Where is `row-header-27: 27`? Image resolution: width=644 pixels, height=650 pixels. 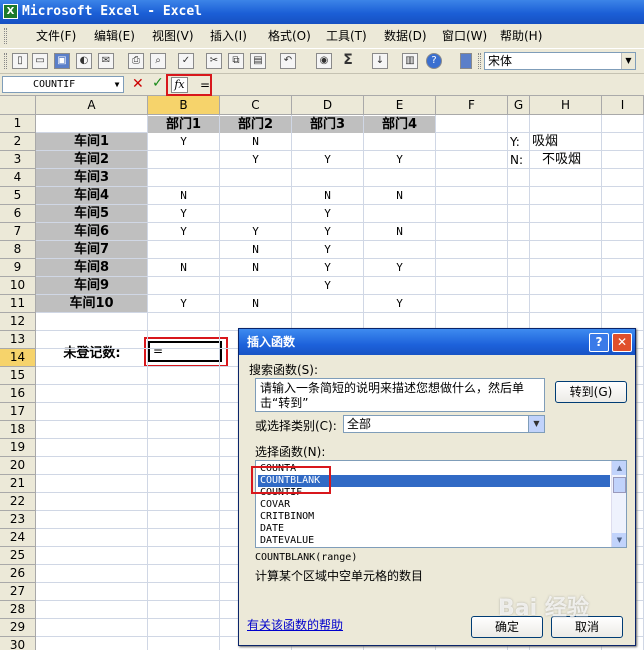
row-header-27: 27 is located at coordinates (18, 592).